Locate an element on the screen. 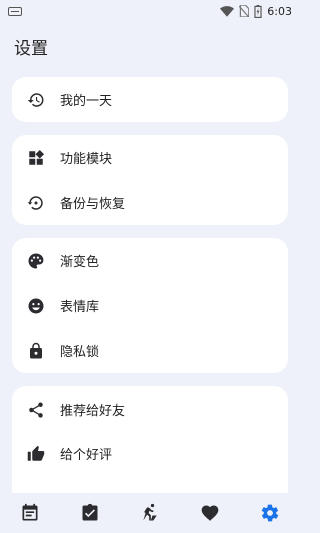 This screenshot has height=533, width=320. settings-group-my-day: 我的一天 is located at coordinates (150, 99).